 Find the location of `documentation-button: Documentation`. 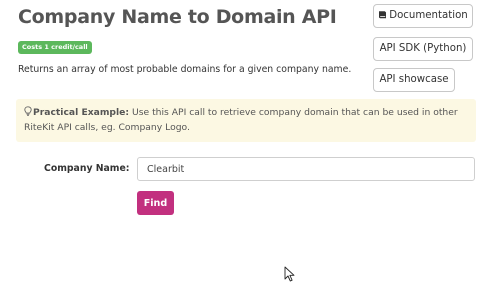

documentation-button: Documentation is located at coordinates (423, 16).